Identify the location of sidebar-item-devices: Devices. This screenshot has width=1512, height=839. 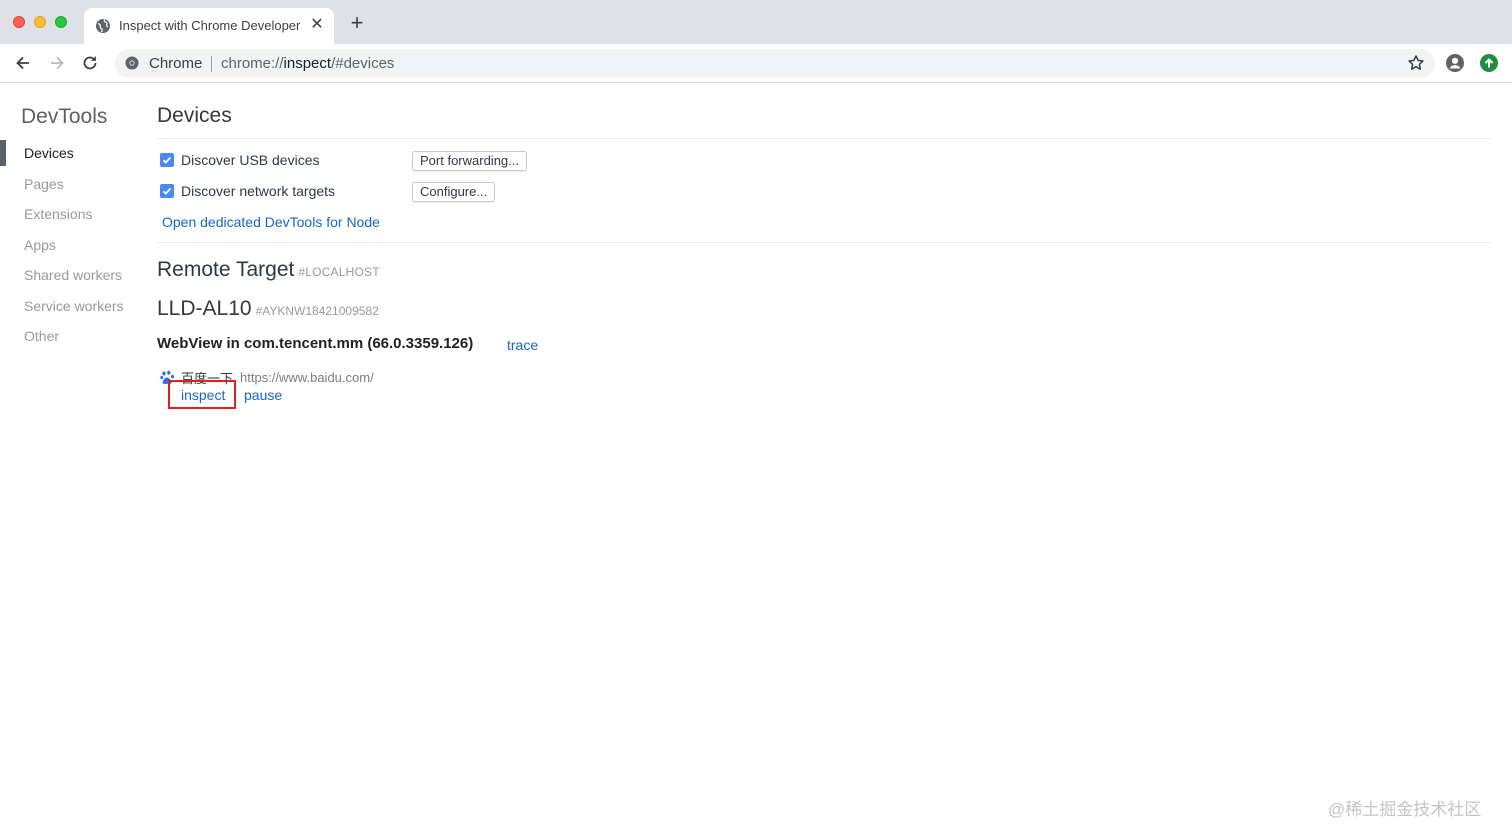
(70, 153).